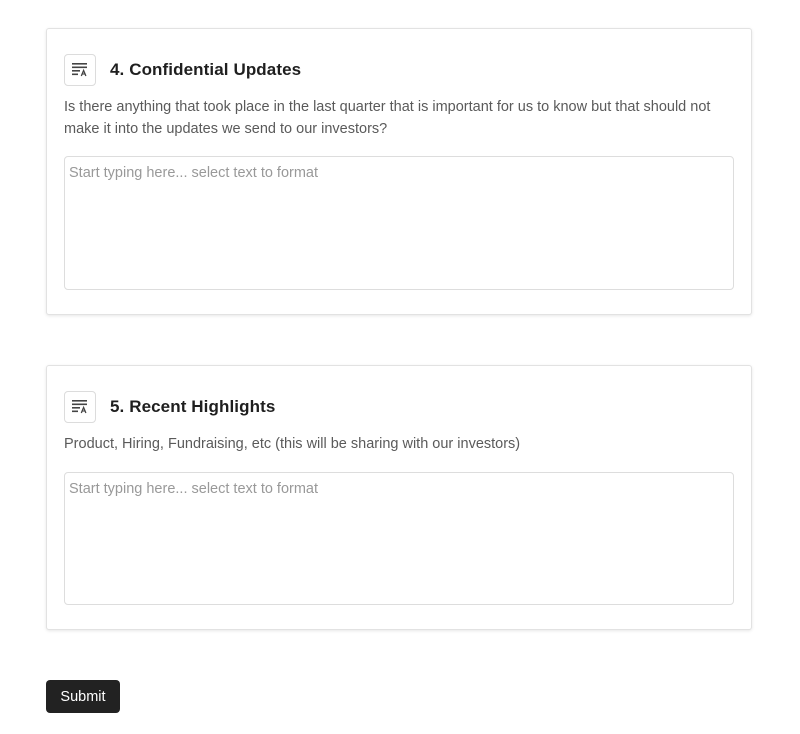  I want to click on question-header: 4. Confidential Updates, so click(182, 70).